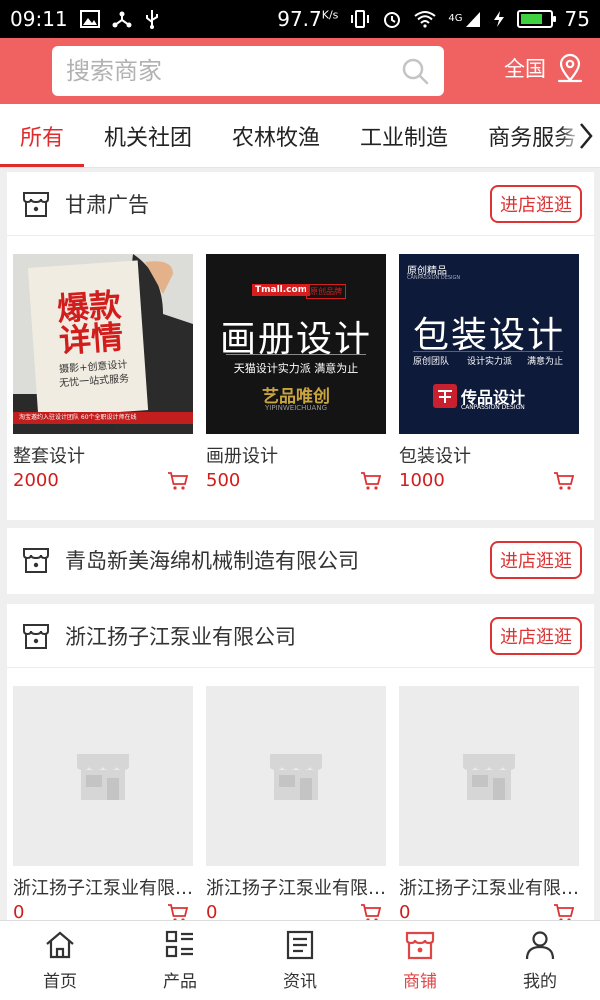  I want to click on image-icon, so click(89, 19).